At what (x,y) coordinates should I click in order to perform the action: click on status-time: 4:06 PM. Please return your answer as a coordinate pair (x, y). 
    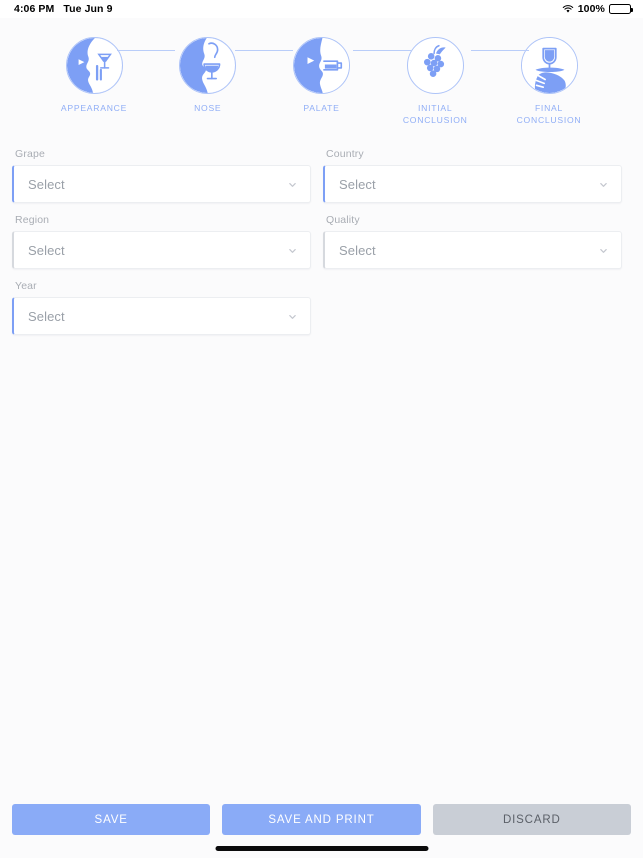
    Looking at the image, I should click on (34, 8).